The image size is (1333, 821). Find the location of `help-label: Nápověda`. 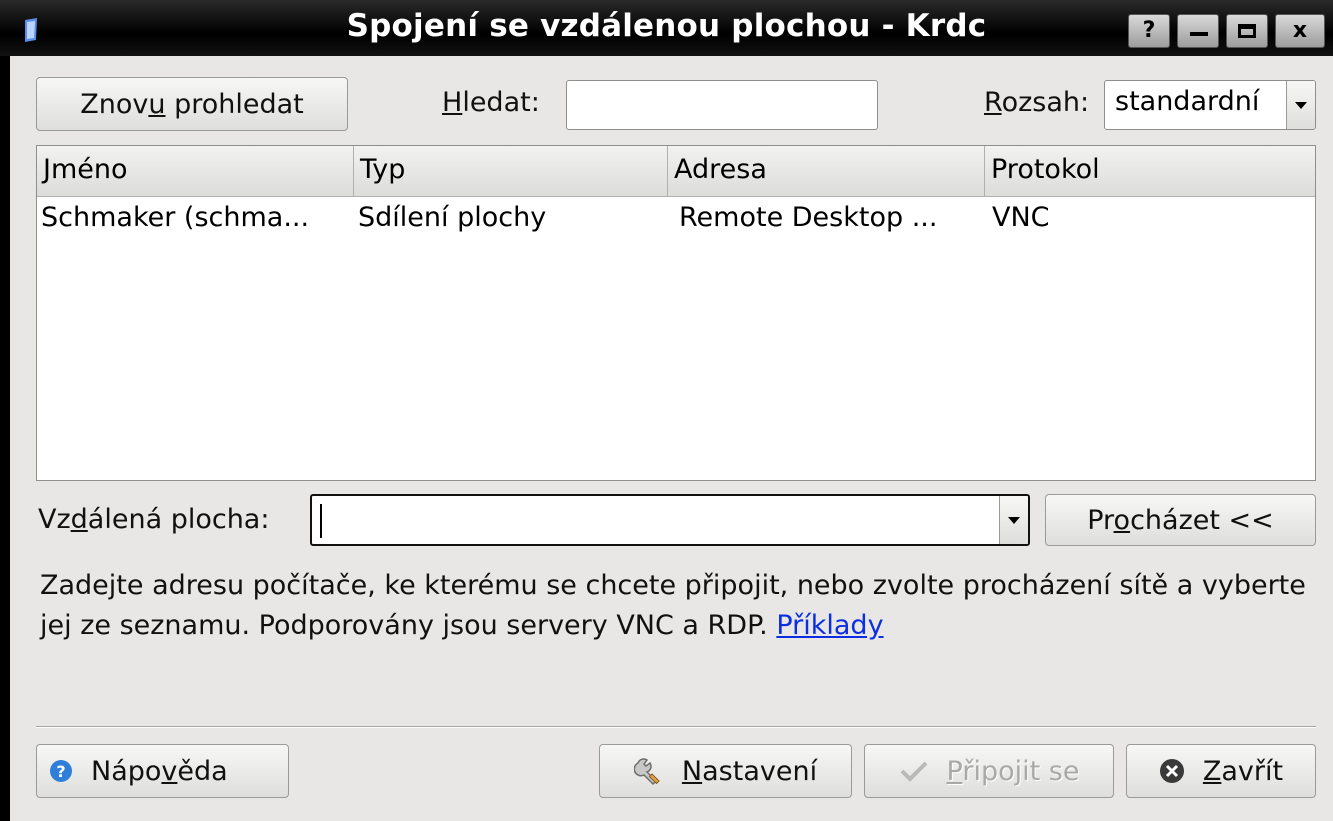

help-label: Nápověda is located at coordinates (159, 771).